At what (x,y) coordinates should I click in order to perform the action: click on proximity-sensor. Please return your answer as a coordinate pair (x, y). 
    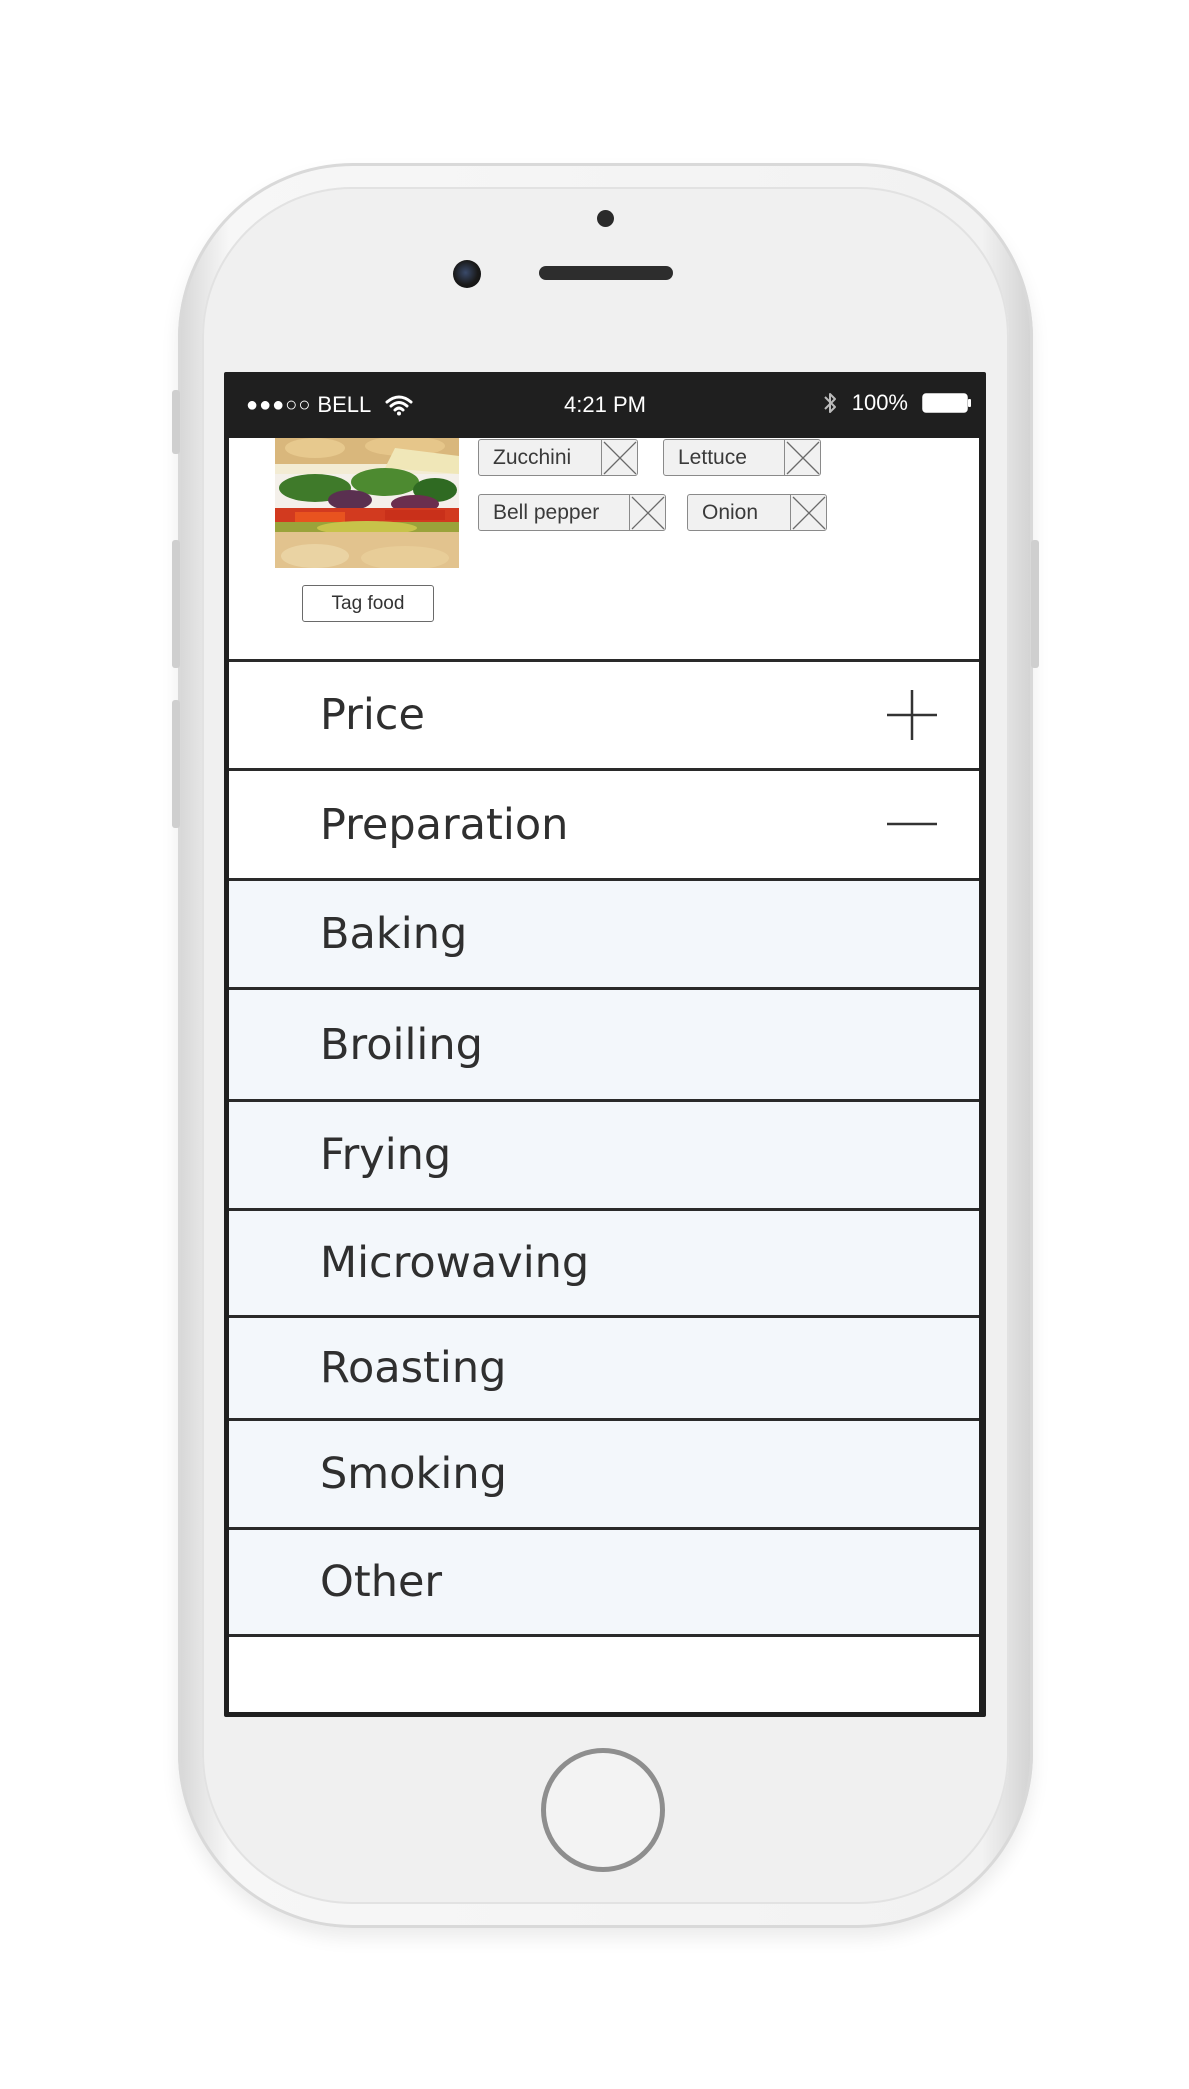
    Looking at the image, I should click on (605, 218).